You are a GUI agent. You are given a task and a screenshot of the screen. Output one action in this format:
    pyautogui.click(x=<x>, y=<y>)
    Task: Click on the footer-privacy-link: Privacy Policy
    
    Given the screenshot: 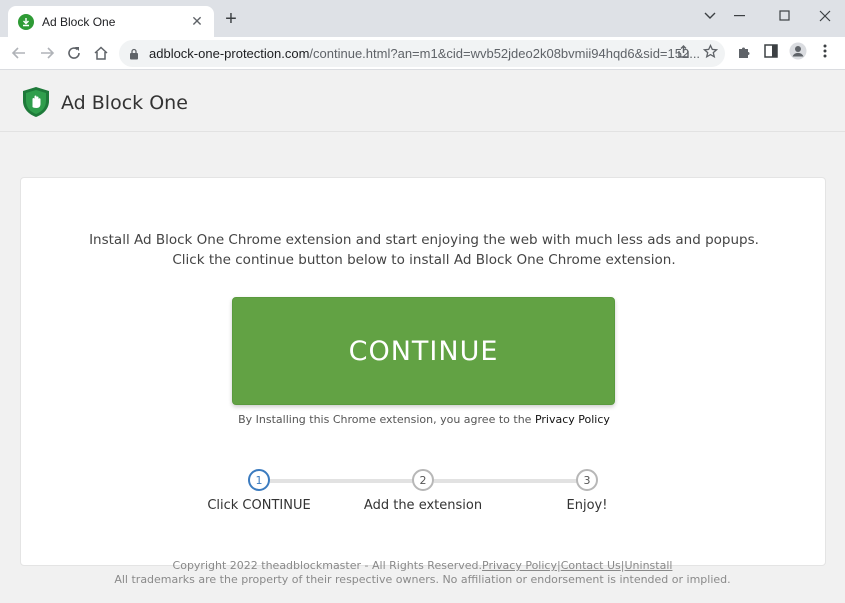 What is the action you would take?
    pyautogui.click(x=519, y=565)
    